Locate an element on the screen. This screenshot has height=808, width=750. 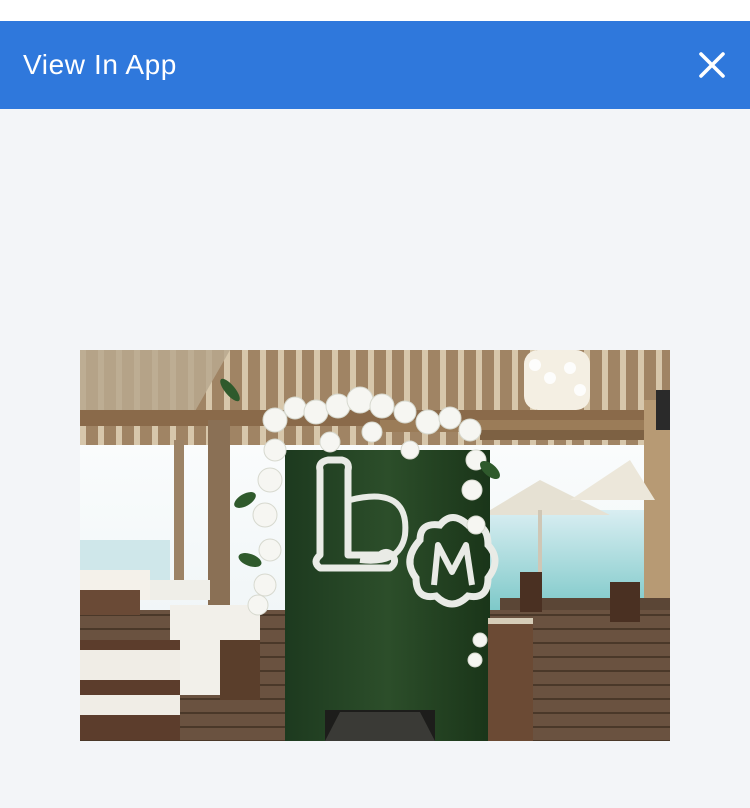
app-banner: View In App is located at coordinates (375, 65).